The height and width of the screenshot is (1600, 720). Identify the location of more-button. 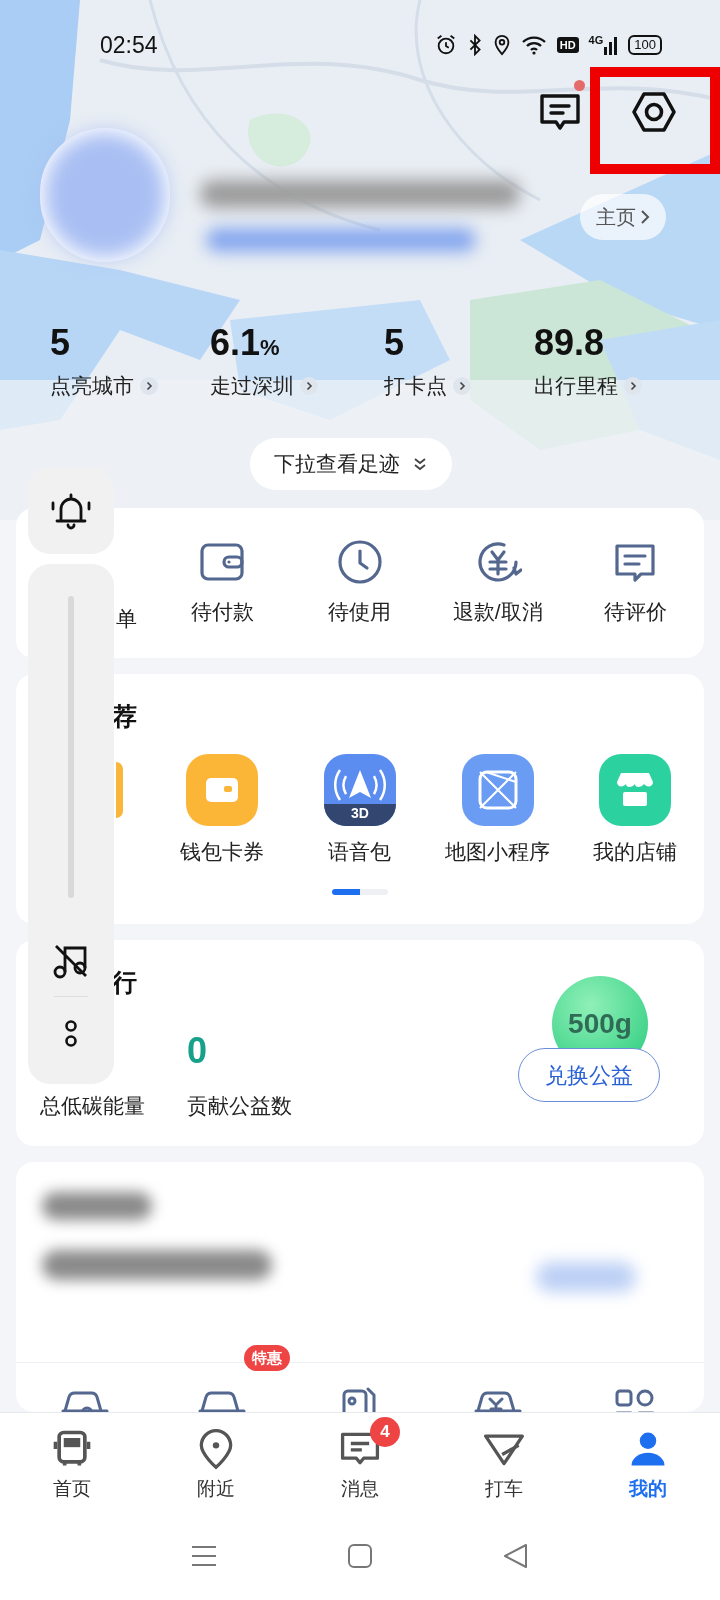
(71, 1034).